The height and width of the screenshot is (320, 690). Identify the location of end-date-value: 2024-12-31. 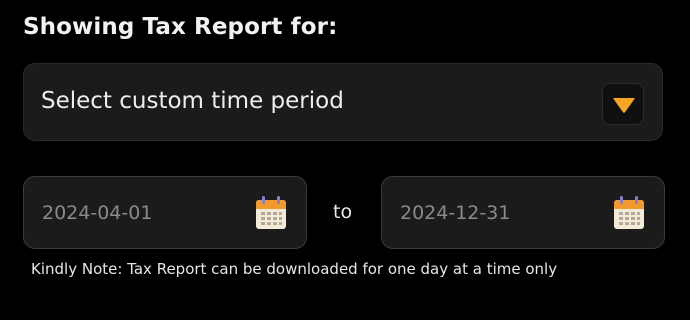
(455, 213).